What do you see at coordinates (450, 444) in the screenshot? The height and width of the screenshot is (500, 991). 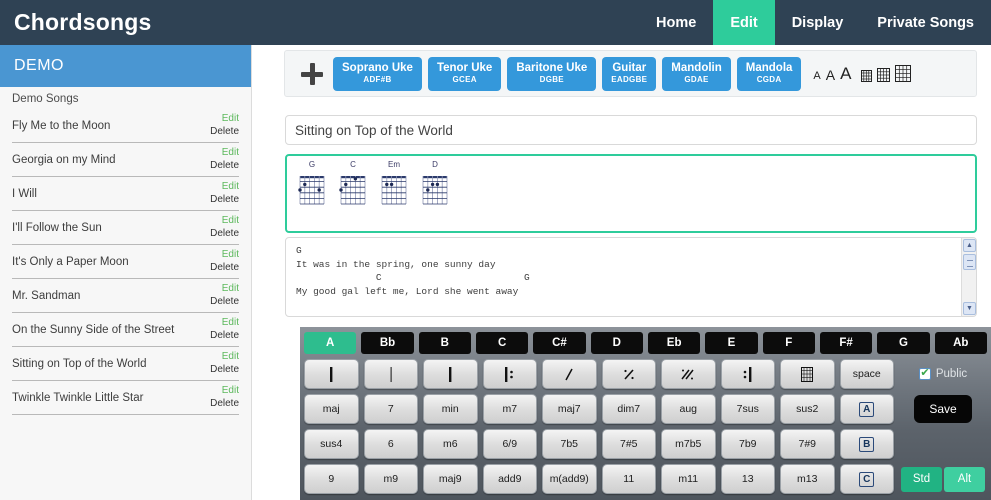 I see `chord-modifier-m6: m6` at bounding box center [450, 444].